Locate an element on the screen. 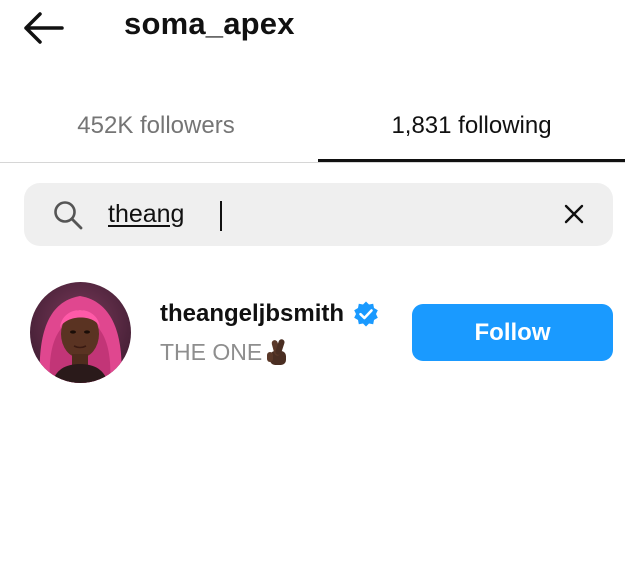  user-bio: THE ONE is located at coordinates (226, 352).